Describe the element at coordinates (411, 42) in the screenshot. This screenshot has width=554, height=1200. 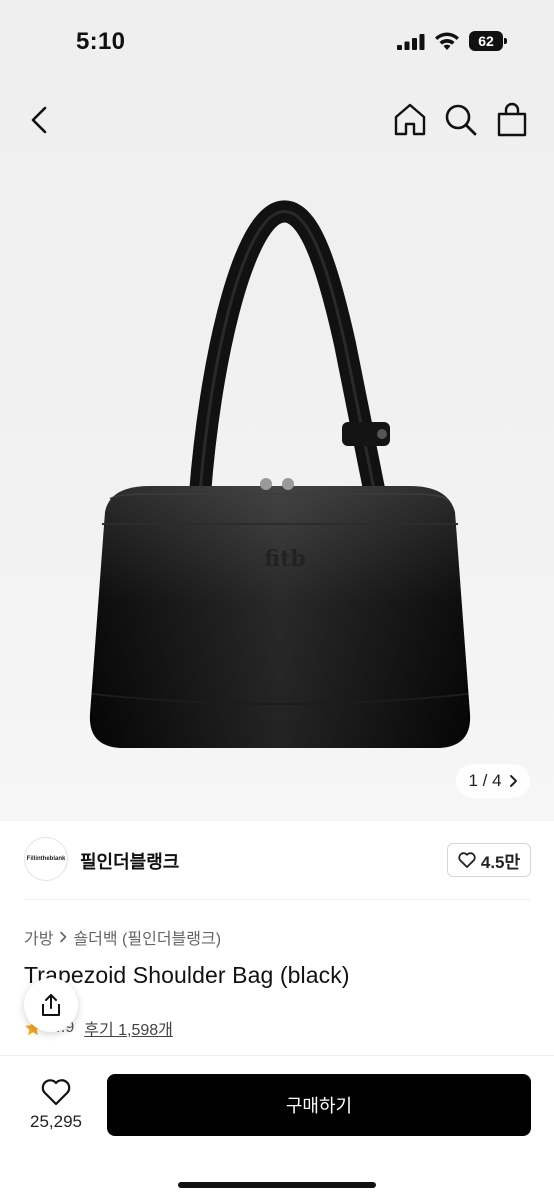
I see `cellular-signal-icon` at that location.